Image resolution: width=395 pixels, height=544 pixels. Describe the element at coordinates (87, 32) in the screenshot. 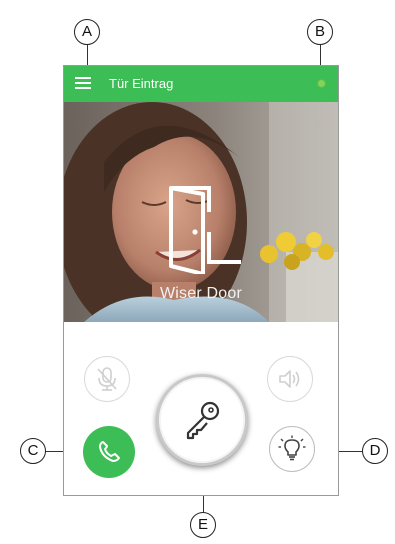

I see `callout-a: A` at that location.